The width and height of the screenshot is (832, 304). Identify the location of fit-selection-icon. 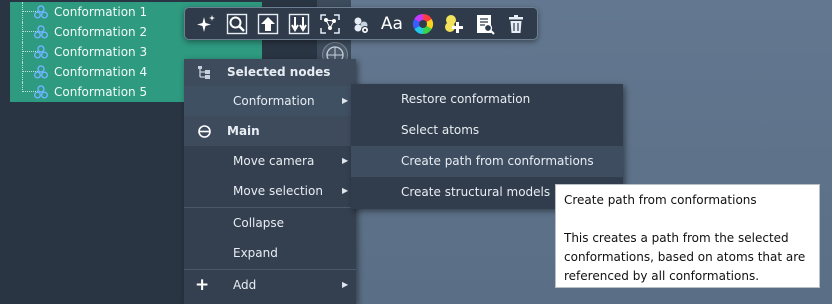
(330, 24).